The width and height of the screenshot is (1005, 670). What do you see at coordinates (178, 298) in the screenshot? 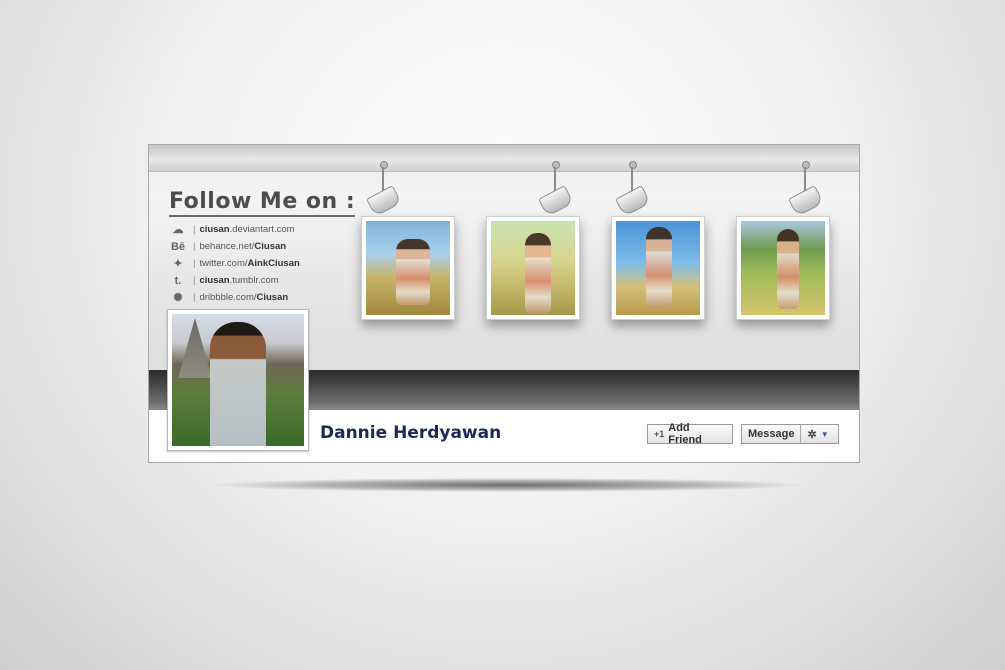
I see `dribbble-icon: ✺` at bounding box center [178, 298].